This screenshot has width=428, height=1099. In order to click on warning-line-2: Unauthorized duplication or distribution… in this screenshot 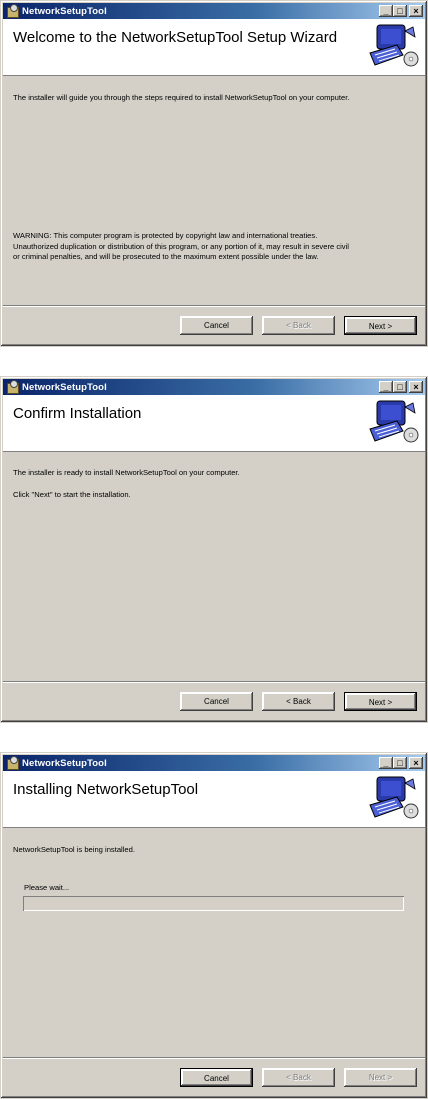, I will do `click(181, 246)`.